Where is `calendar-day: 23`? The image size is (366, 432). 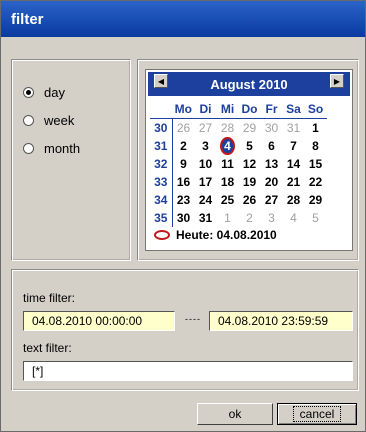 calendar-day: 23 is located at coordinates (183, 200).